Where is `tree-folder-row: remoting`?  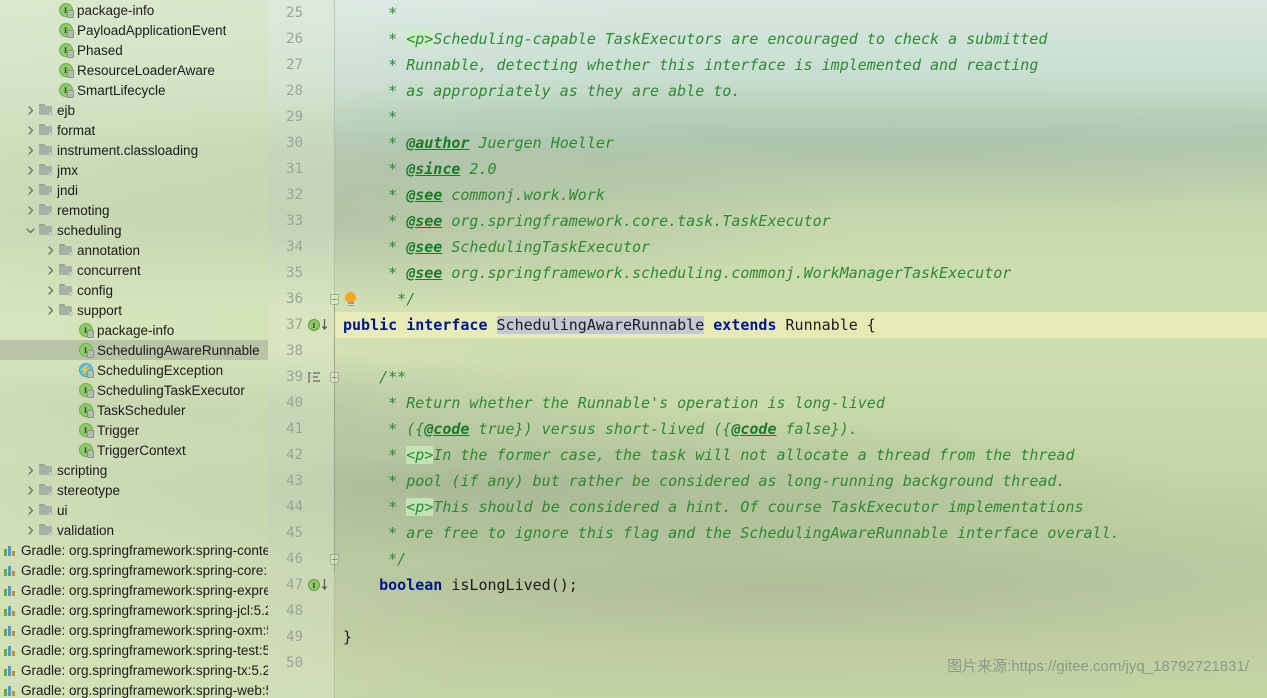
tree-folder-row: remoting is located at coordinates (134, 210).